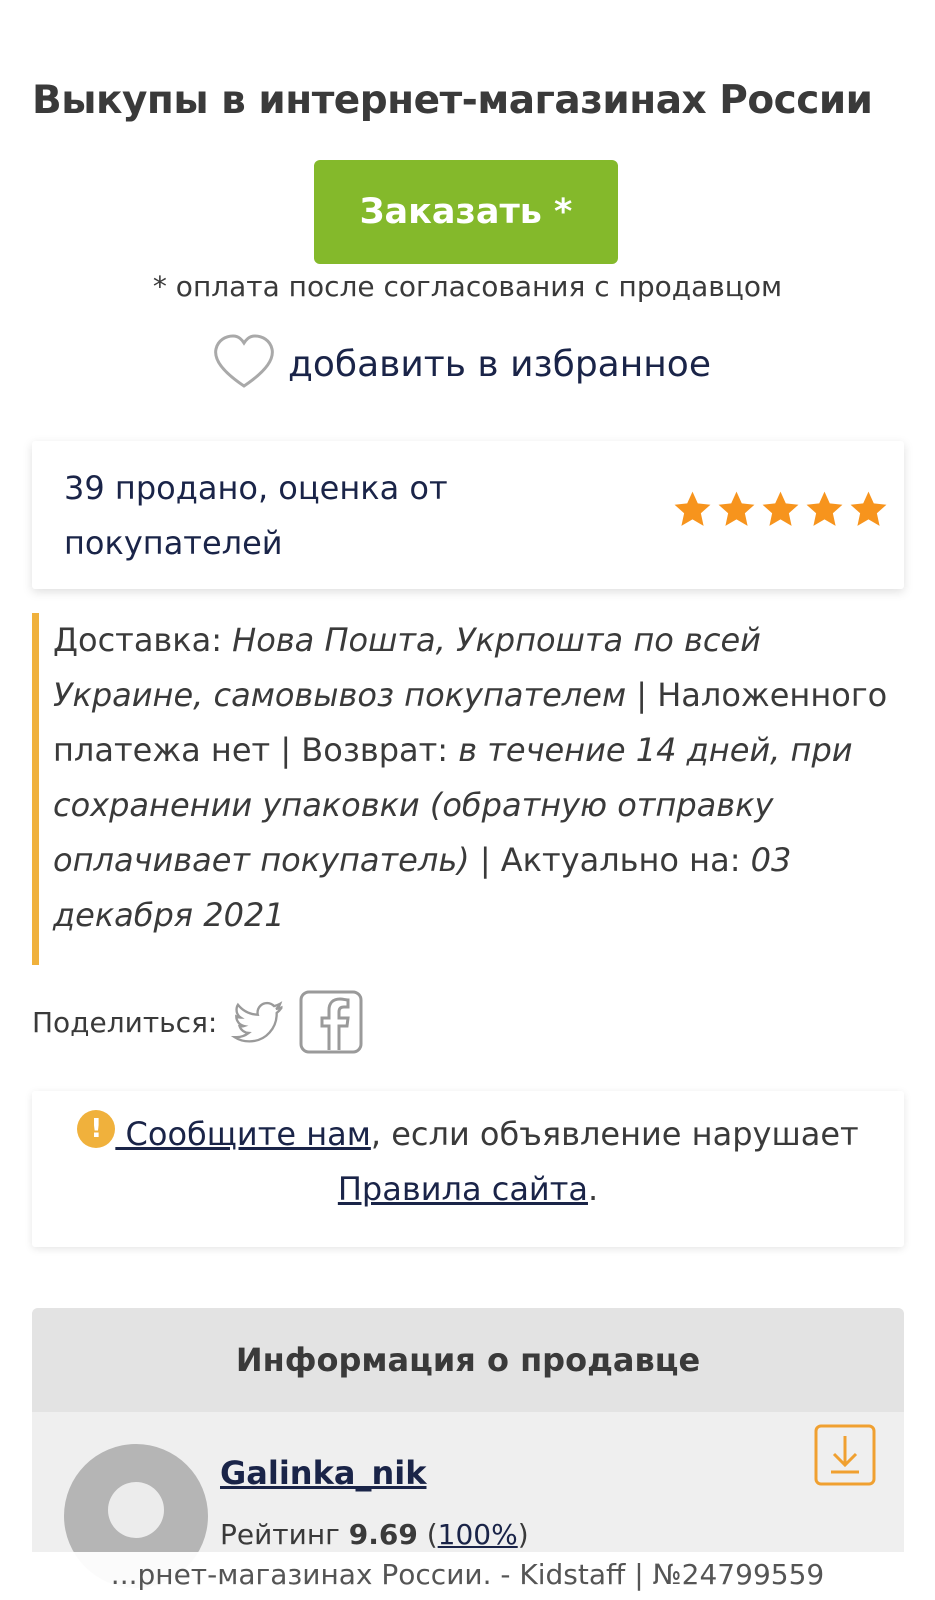  Describe the element at coordinates (468, 1360) in the screenshot. I see `seller-section-title: Информация о продавце` at that location.